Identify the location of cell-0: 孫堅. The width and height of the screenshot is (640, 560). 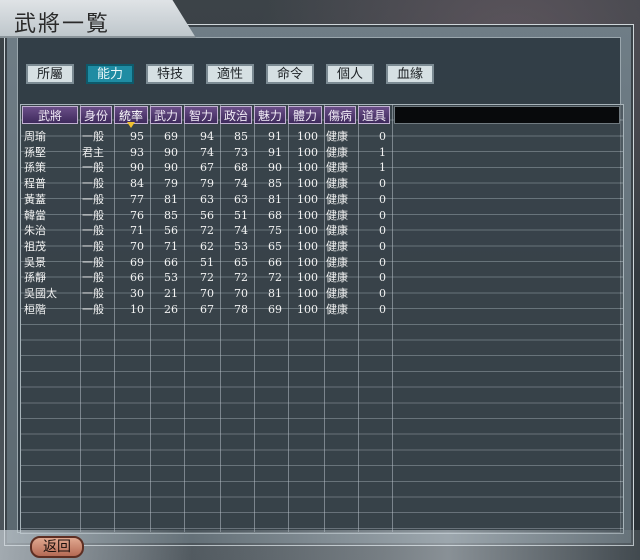
(35, 152).